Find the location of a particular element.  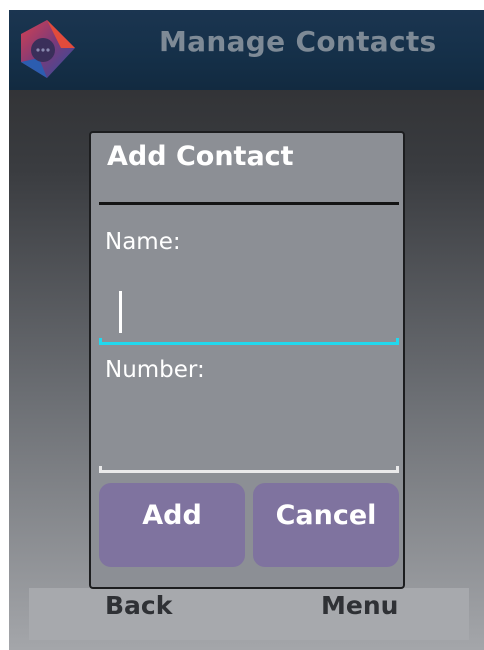

text-caret is located at coordinates (120, 312).